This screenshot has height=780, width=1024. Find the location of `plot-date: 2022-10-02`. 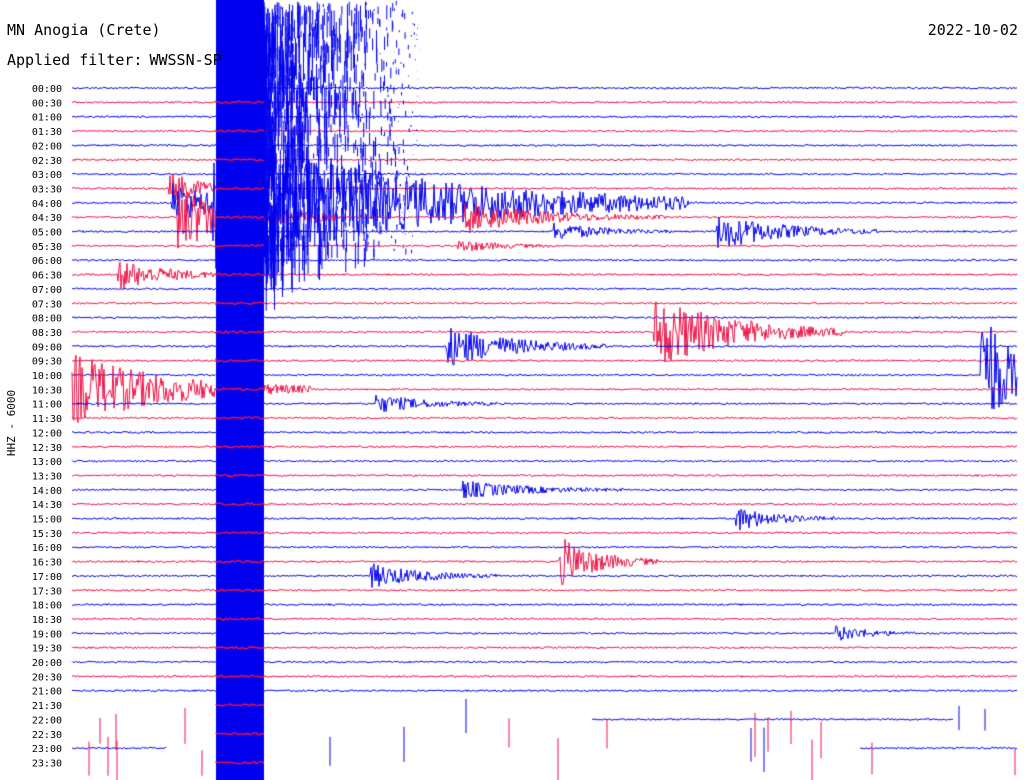

plot-date: 2022-10-02 is located at coordinates (972, 30).